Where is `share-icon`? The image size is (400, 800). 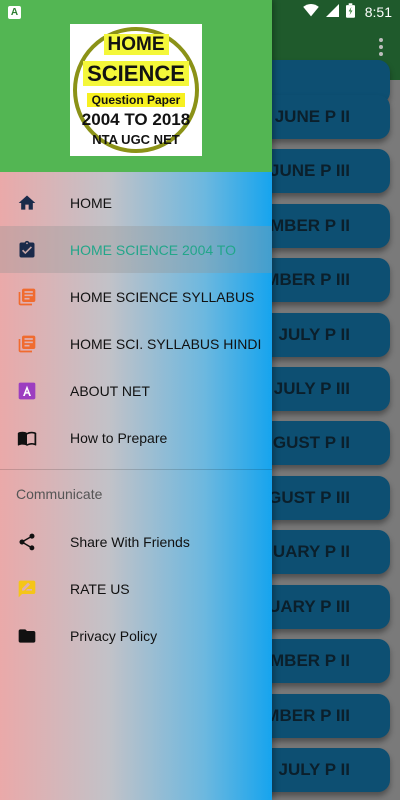 share-icon is located at coordinates (27, 542).